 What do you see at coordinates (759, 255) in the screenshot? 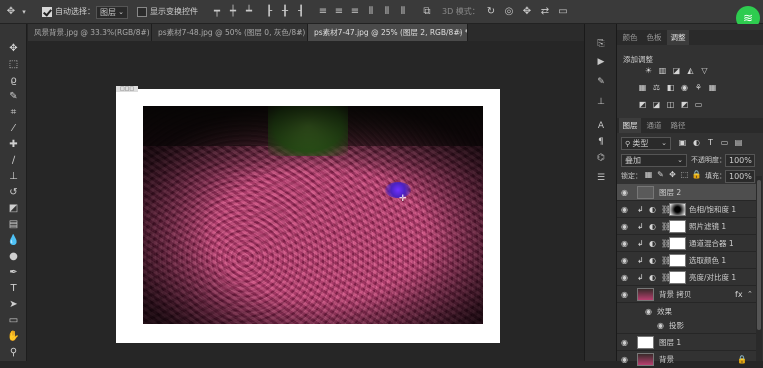
I see `scrollbar-thumb` at bounding box center [759, 255].